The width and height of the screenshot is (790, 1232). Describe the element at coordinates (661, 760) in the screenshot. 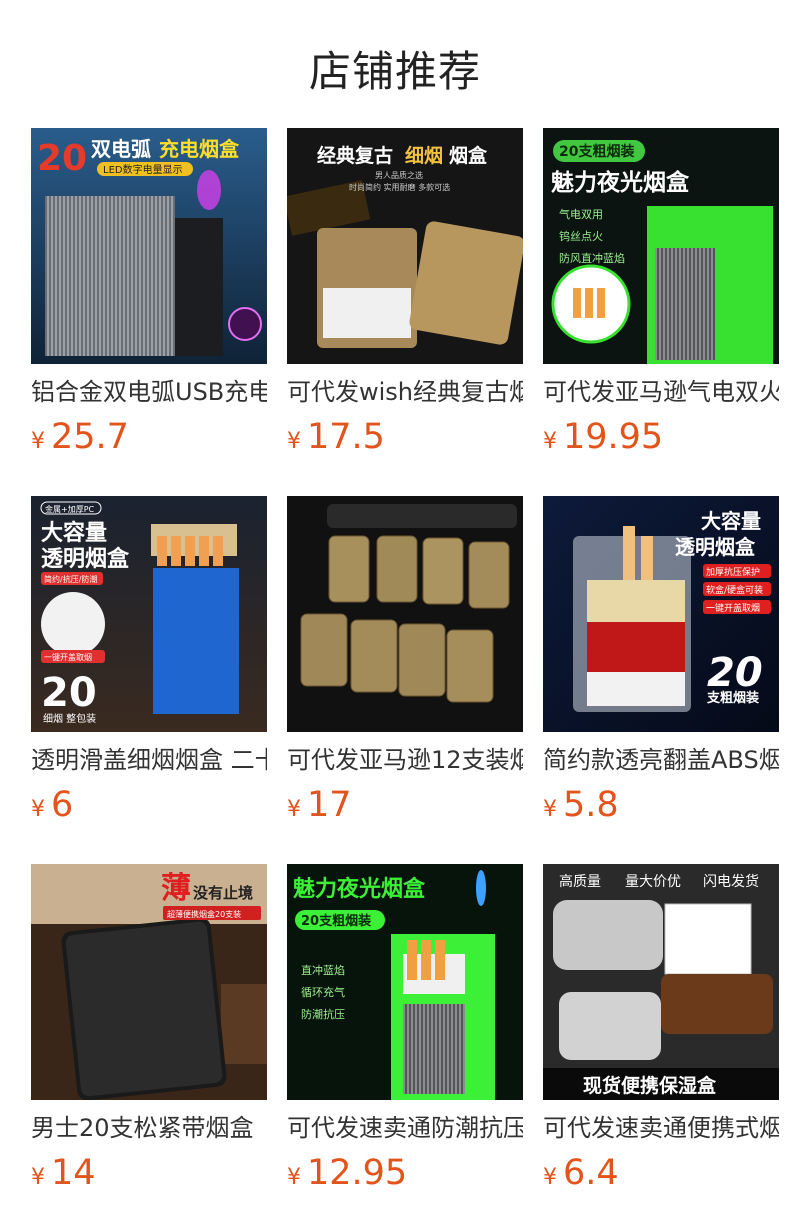

I see `product-name: 简约款透亮翻盖ABS烟盒` at that location.